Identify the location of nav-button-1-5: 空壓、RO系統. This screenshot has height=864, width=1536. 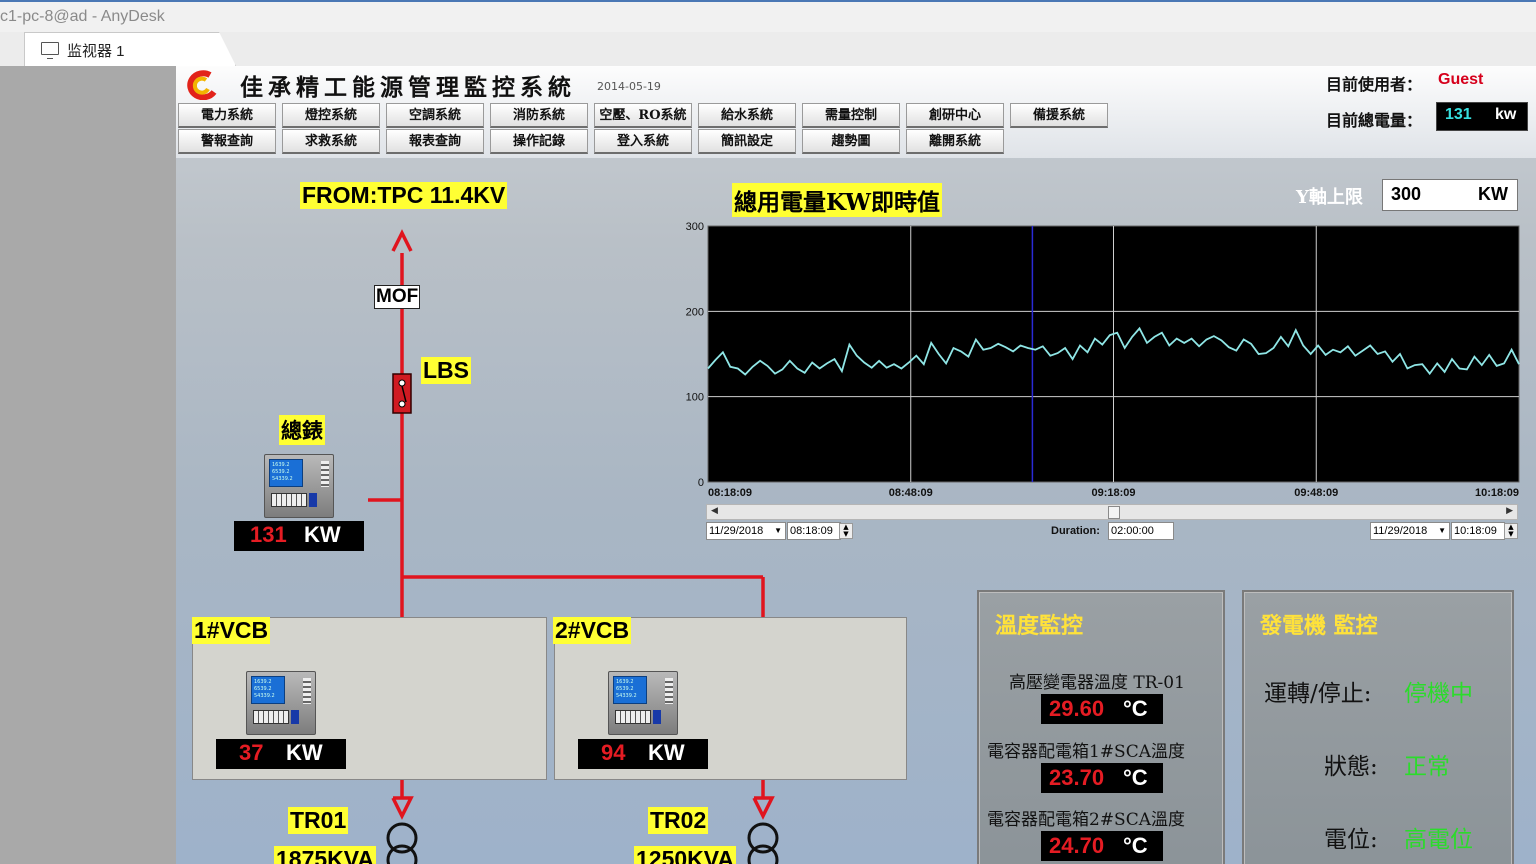
(643, 115).